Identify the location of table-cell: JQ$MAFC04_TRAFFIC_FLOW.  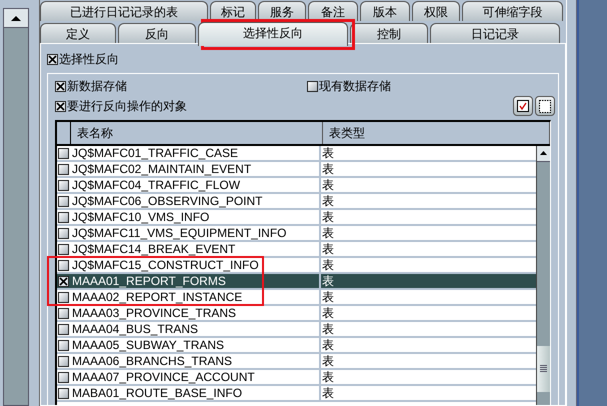
(196, 185).